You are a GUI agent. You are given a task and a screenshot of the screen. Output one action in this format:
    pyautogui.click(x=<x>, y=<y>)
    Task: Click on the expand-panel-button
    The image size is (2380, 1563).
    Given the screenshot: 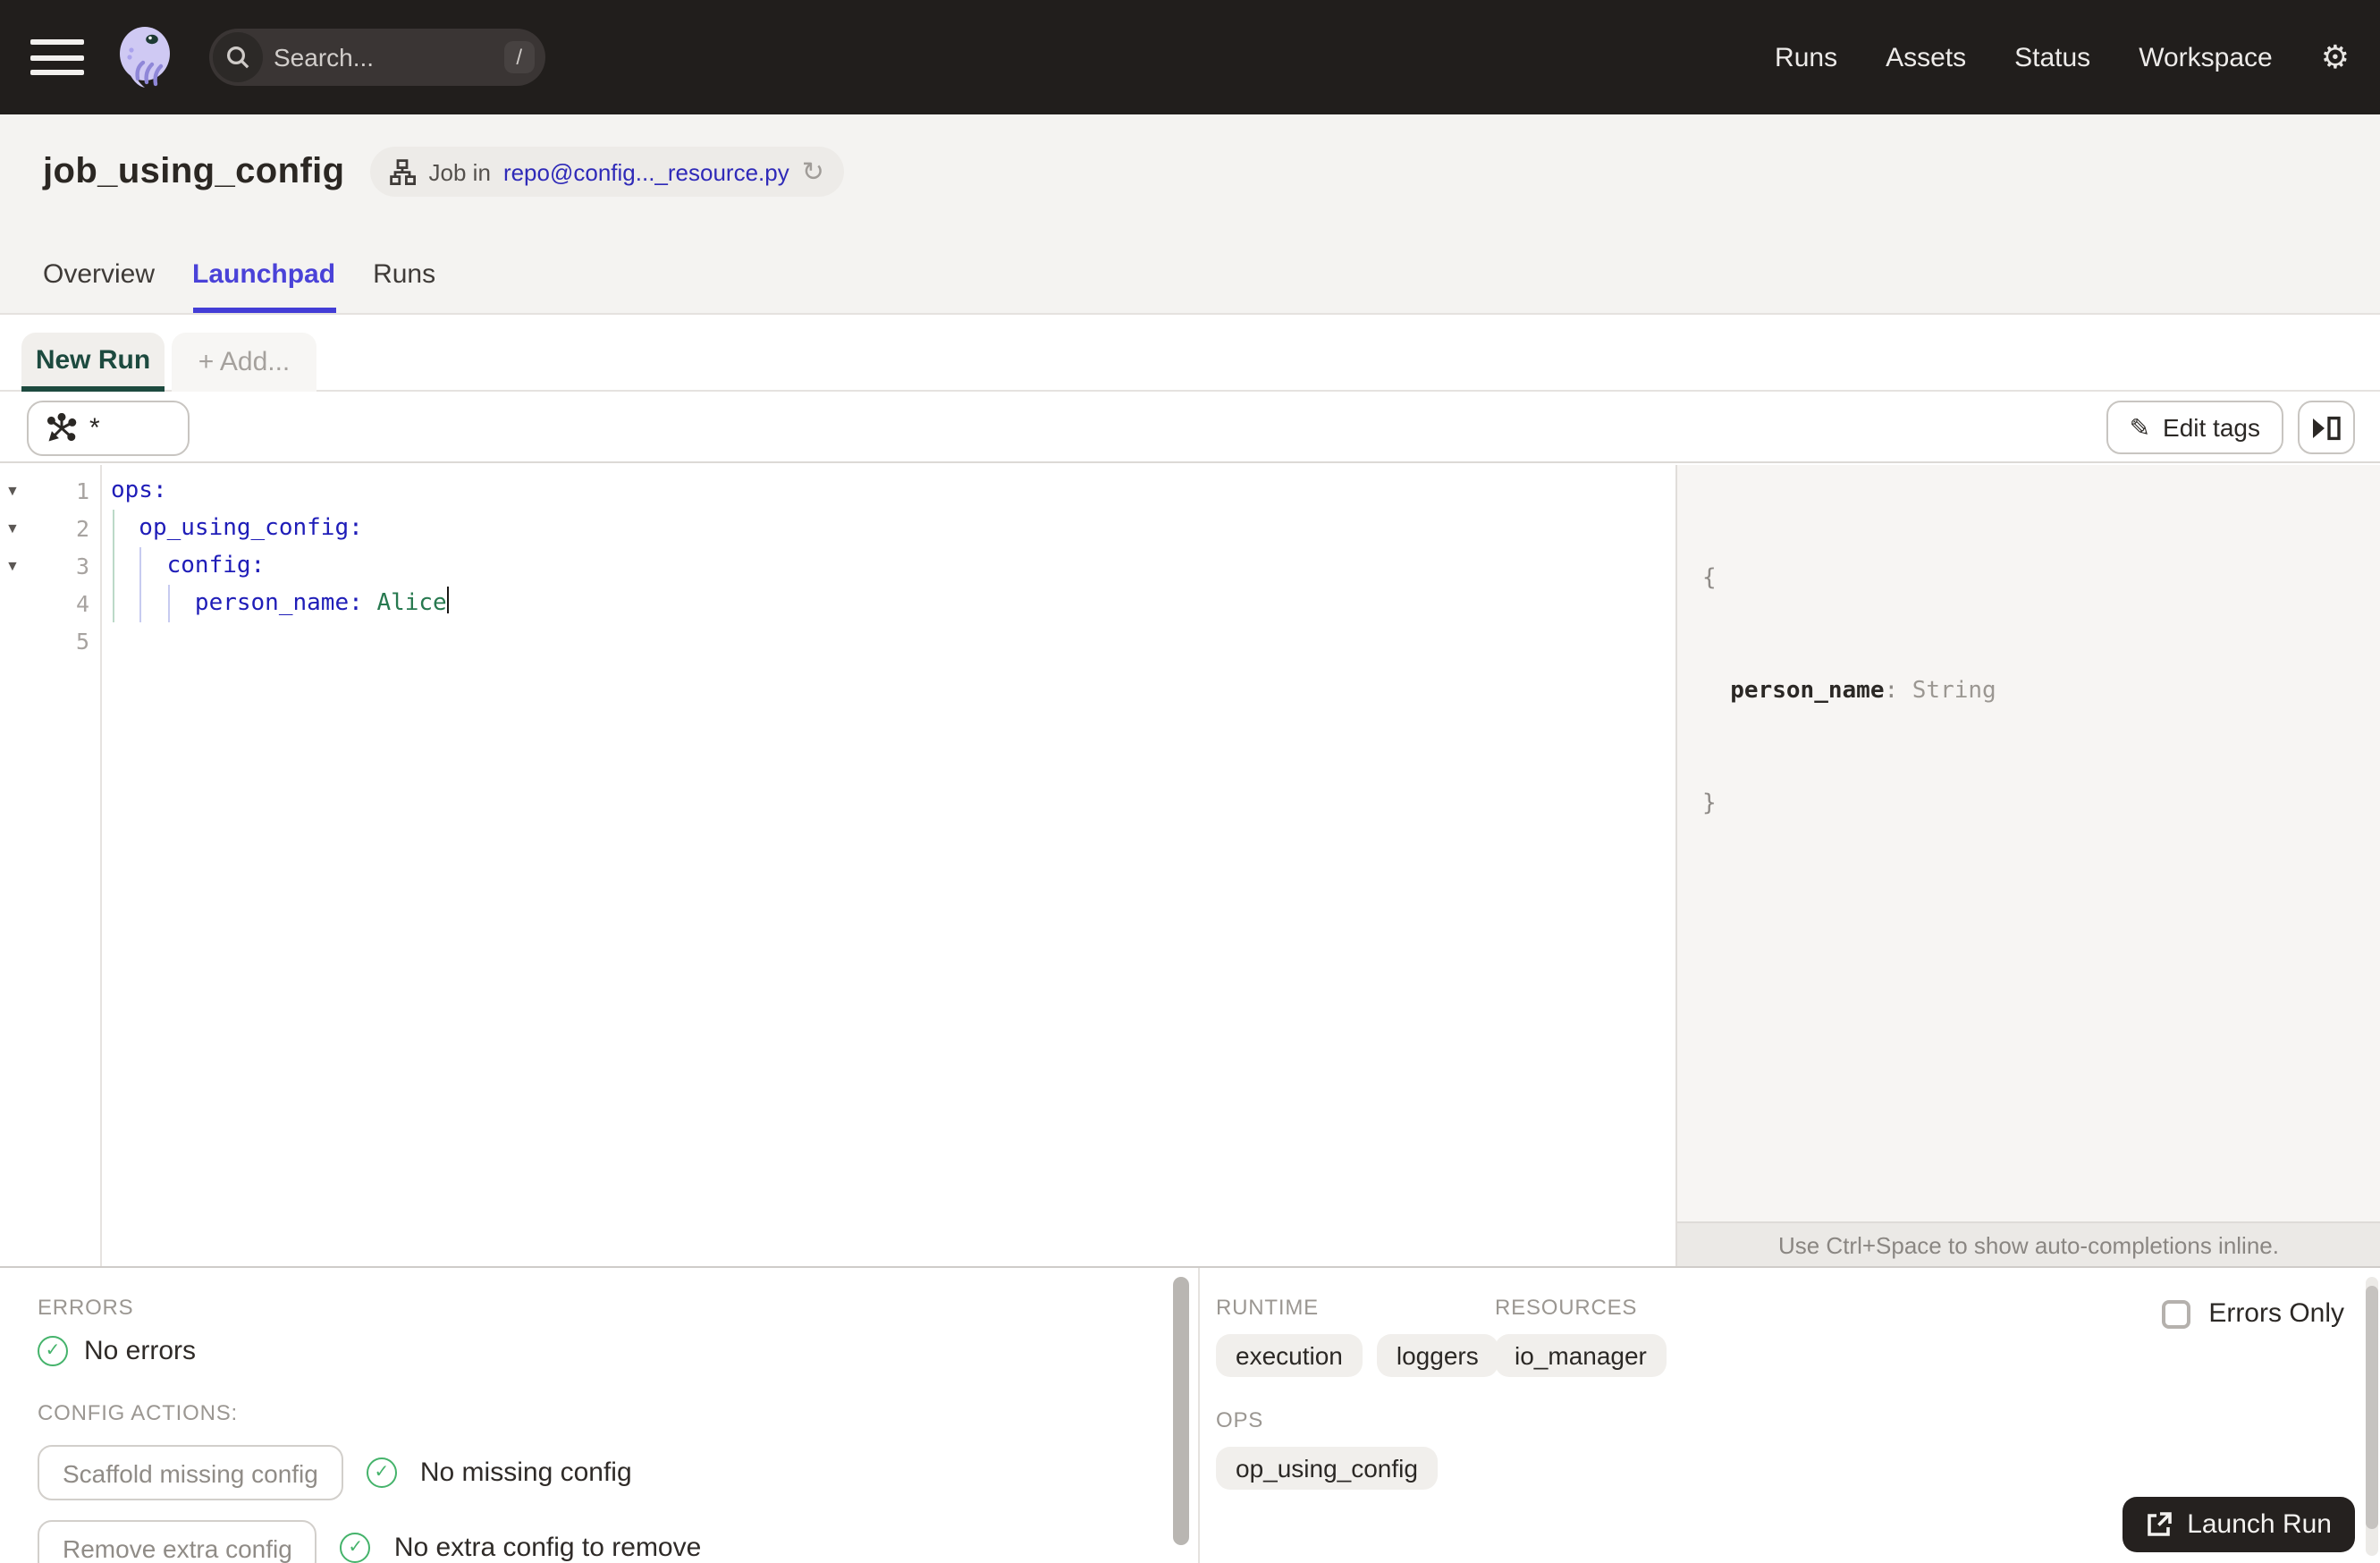 What is the action you would take?
    pyautogui.click(x=2326, y=427)
    